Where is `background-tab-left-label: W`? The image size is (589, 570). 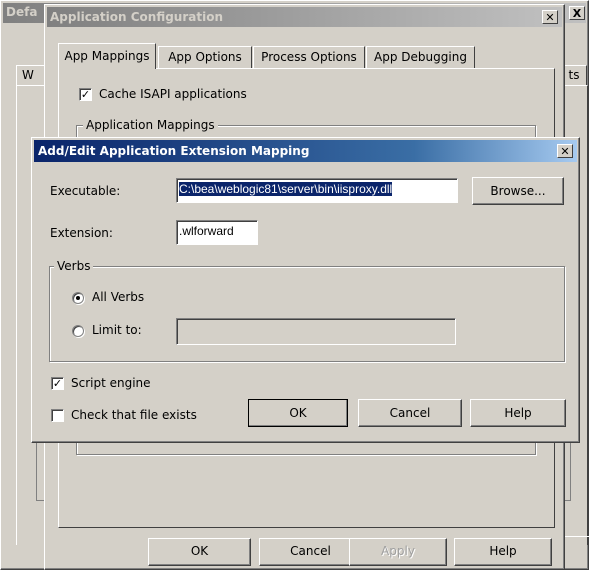 background-tab-left-label: W is located at coordinates (28, 75).